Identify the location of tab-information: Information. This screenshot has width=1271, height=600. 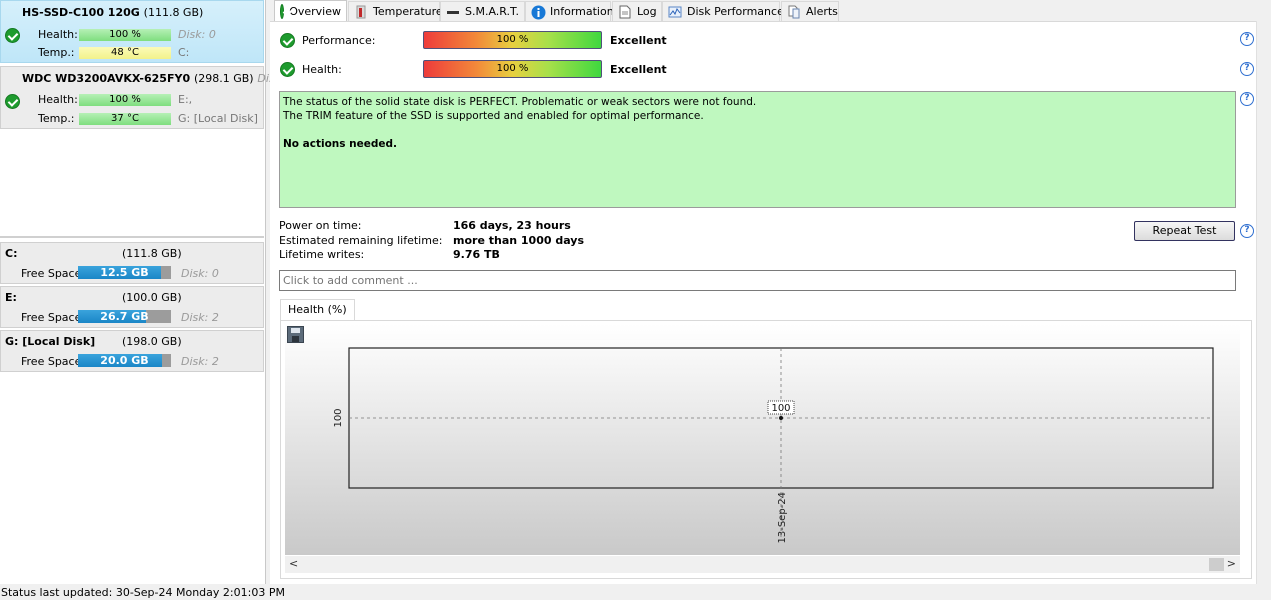
(569, 11).